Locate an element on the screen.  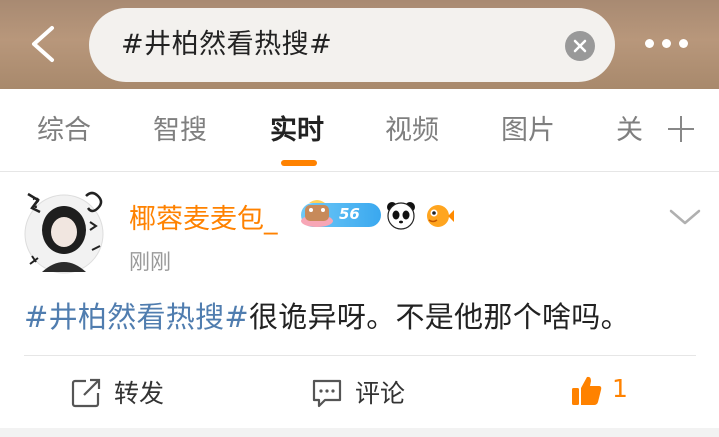
more-icon is located at coordinates (649, 43).